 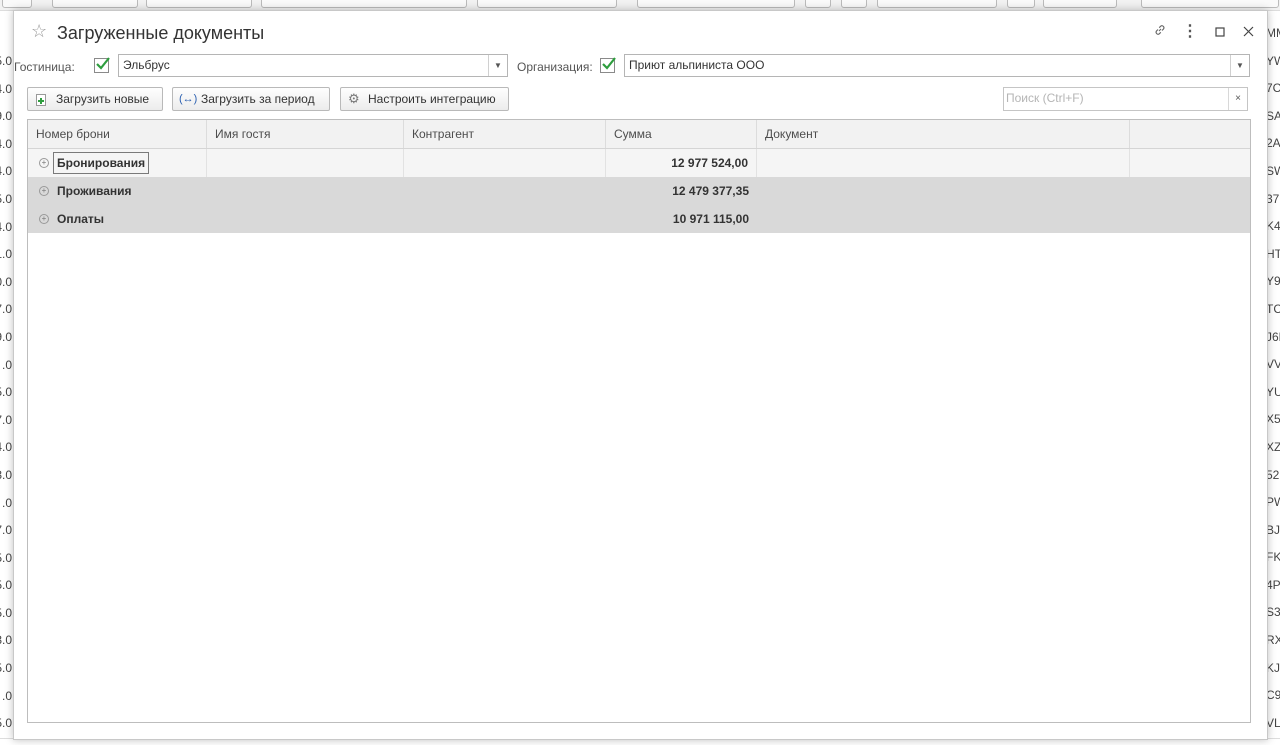 What do you see at coordinates (505, 134) in the screenshot?
I see `column-header-counterparty: Контрагент` at bounding box center [505, 134].